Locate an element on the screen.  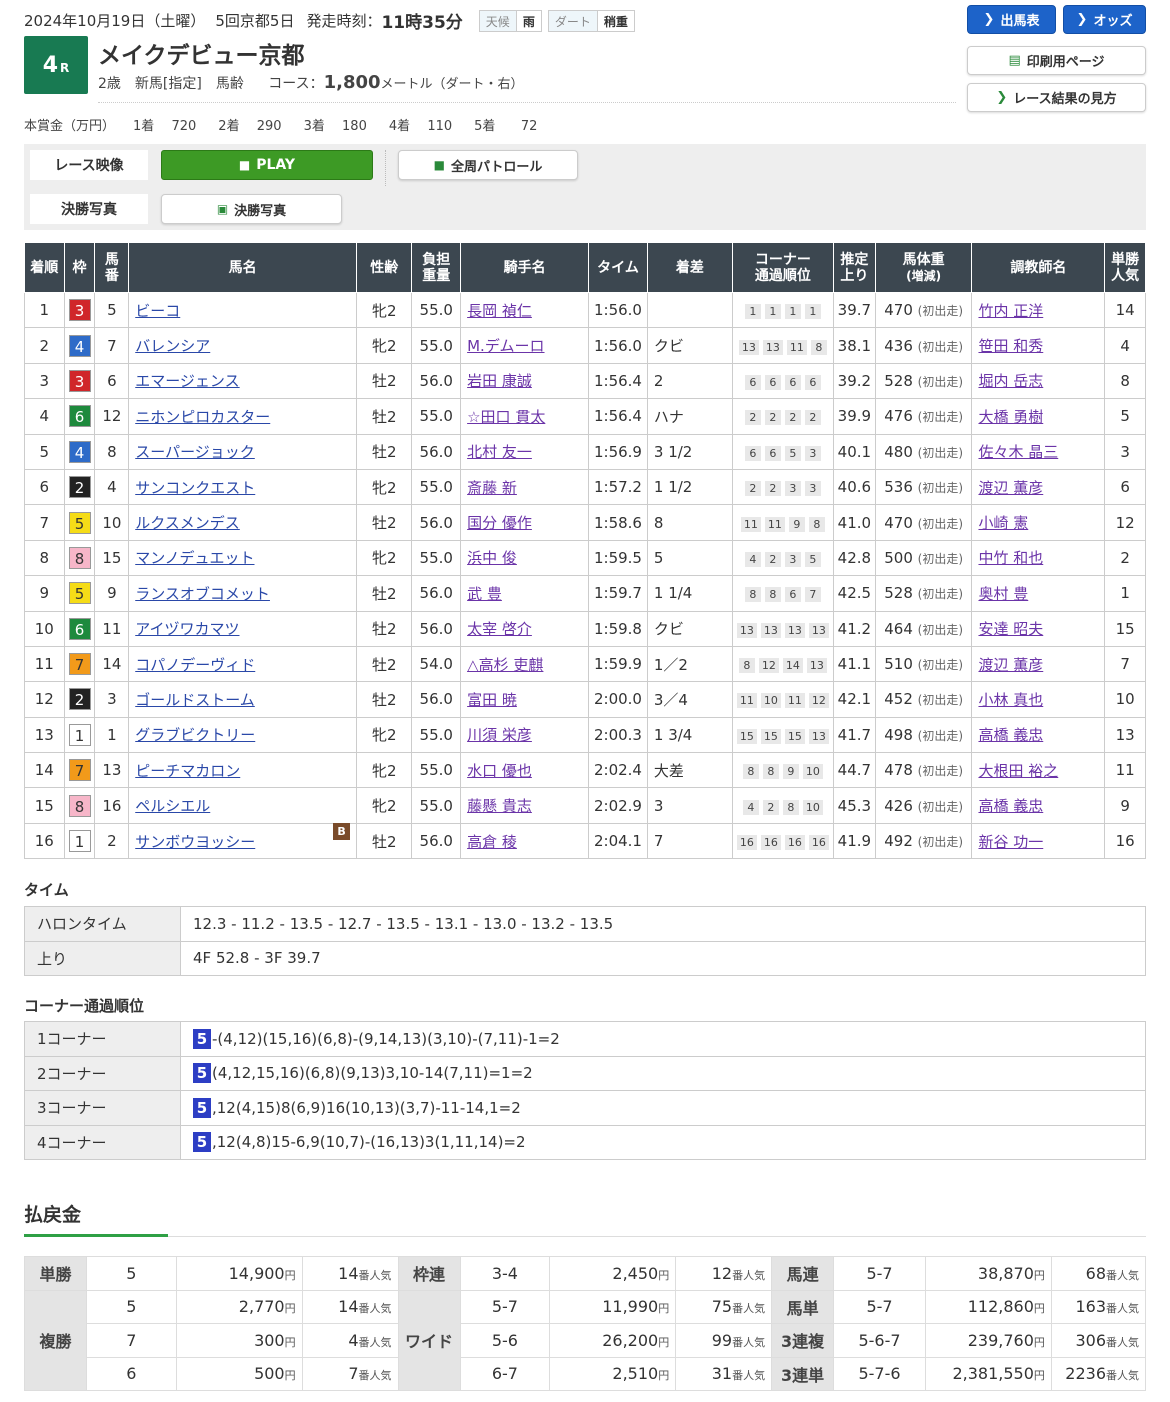
margin: 3／4 is located at coordinates (689, 699).